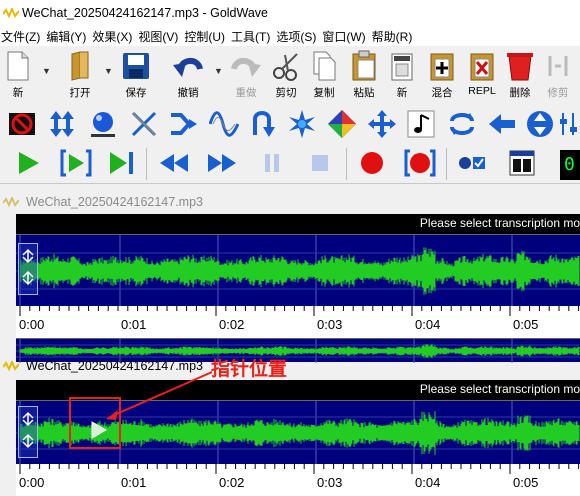 This screenshot has height=496, width=580. Describe the element at coordinates (112, 415) in the screenshot. I see `annotation-arrowhead` at that location.